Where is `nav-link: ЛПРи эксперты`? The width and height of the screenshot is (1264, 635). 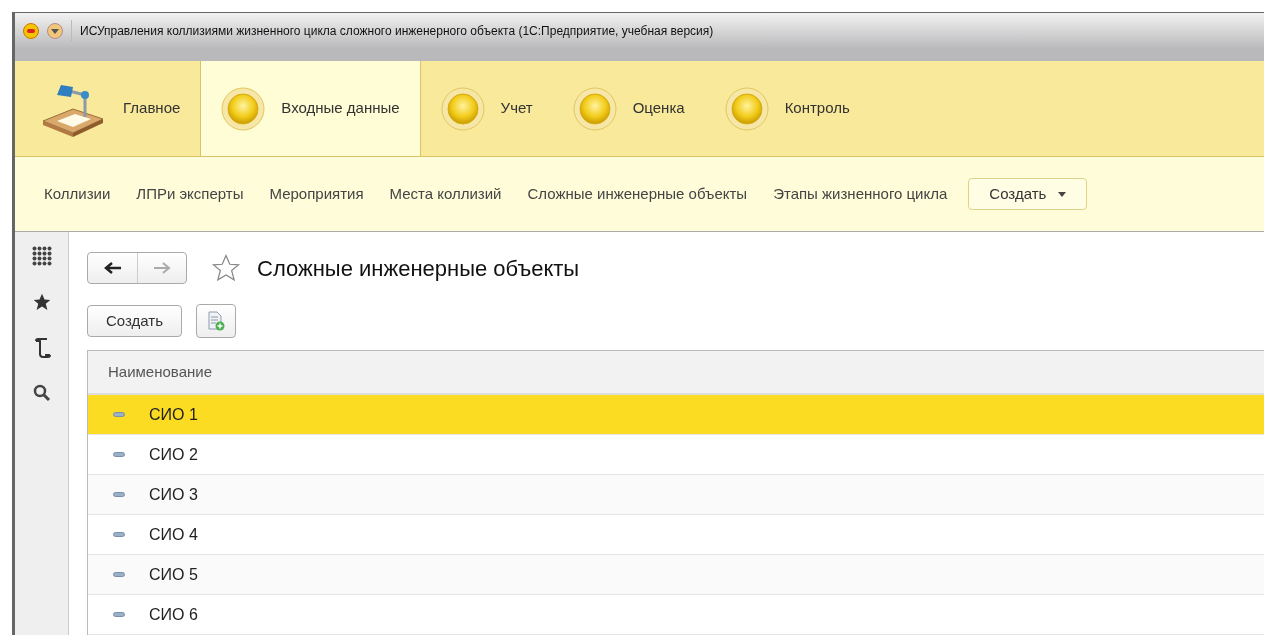
nav-link: ЛПРи эксперты is located at coordinates (190, 194).